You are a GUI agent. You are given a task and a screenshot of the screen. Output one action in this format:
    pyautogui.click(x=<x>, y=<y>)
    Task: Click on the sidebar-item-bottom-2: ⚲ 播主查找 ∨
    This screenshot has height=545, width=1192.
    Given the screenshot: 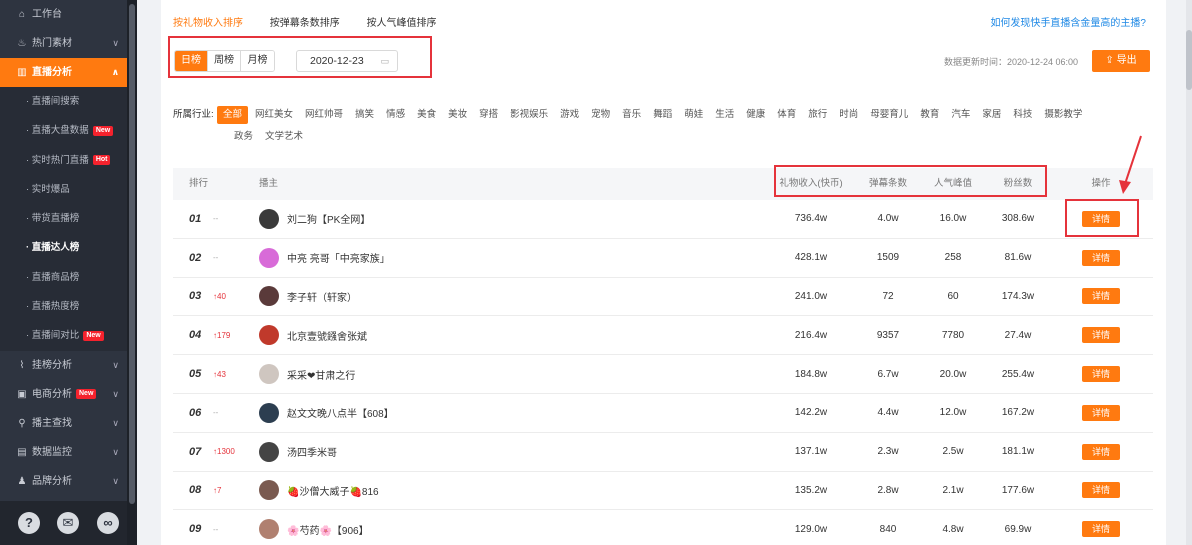 What is the action you would take?
    pyautogui.click(x=63, y=423)
    